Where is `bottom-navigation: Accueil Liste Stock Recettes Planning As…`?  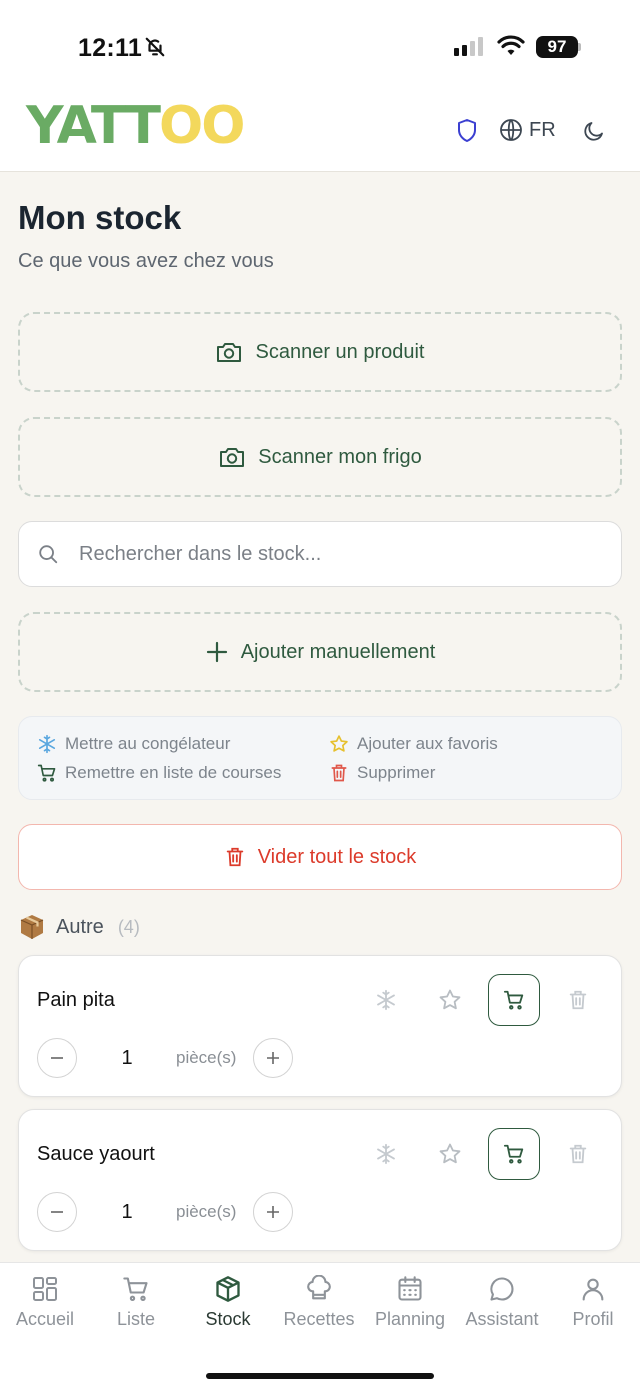 bottom-navigation: Accueil Liste Stock Recettes Planning As… is located at coordinates (320, 1326).